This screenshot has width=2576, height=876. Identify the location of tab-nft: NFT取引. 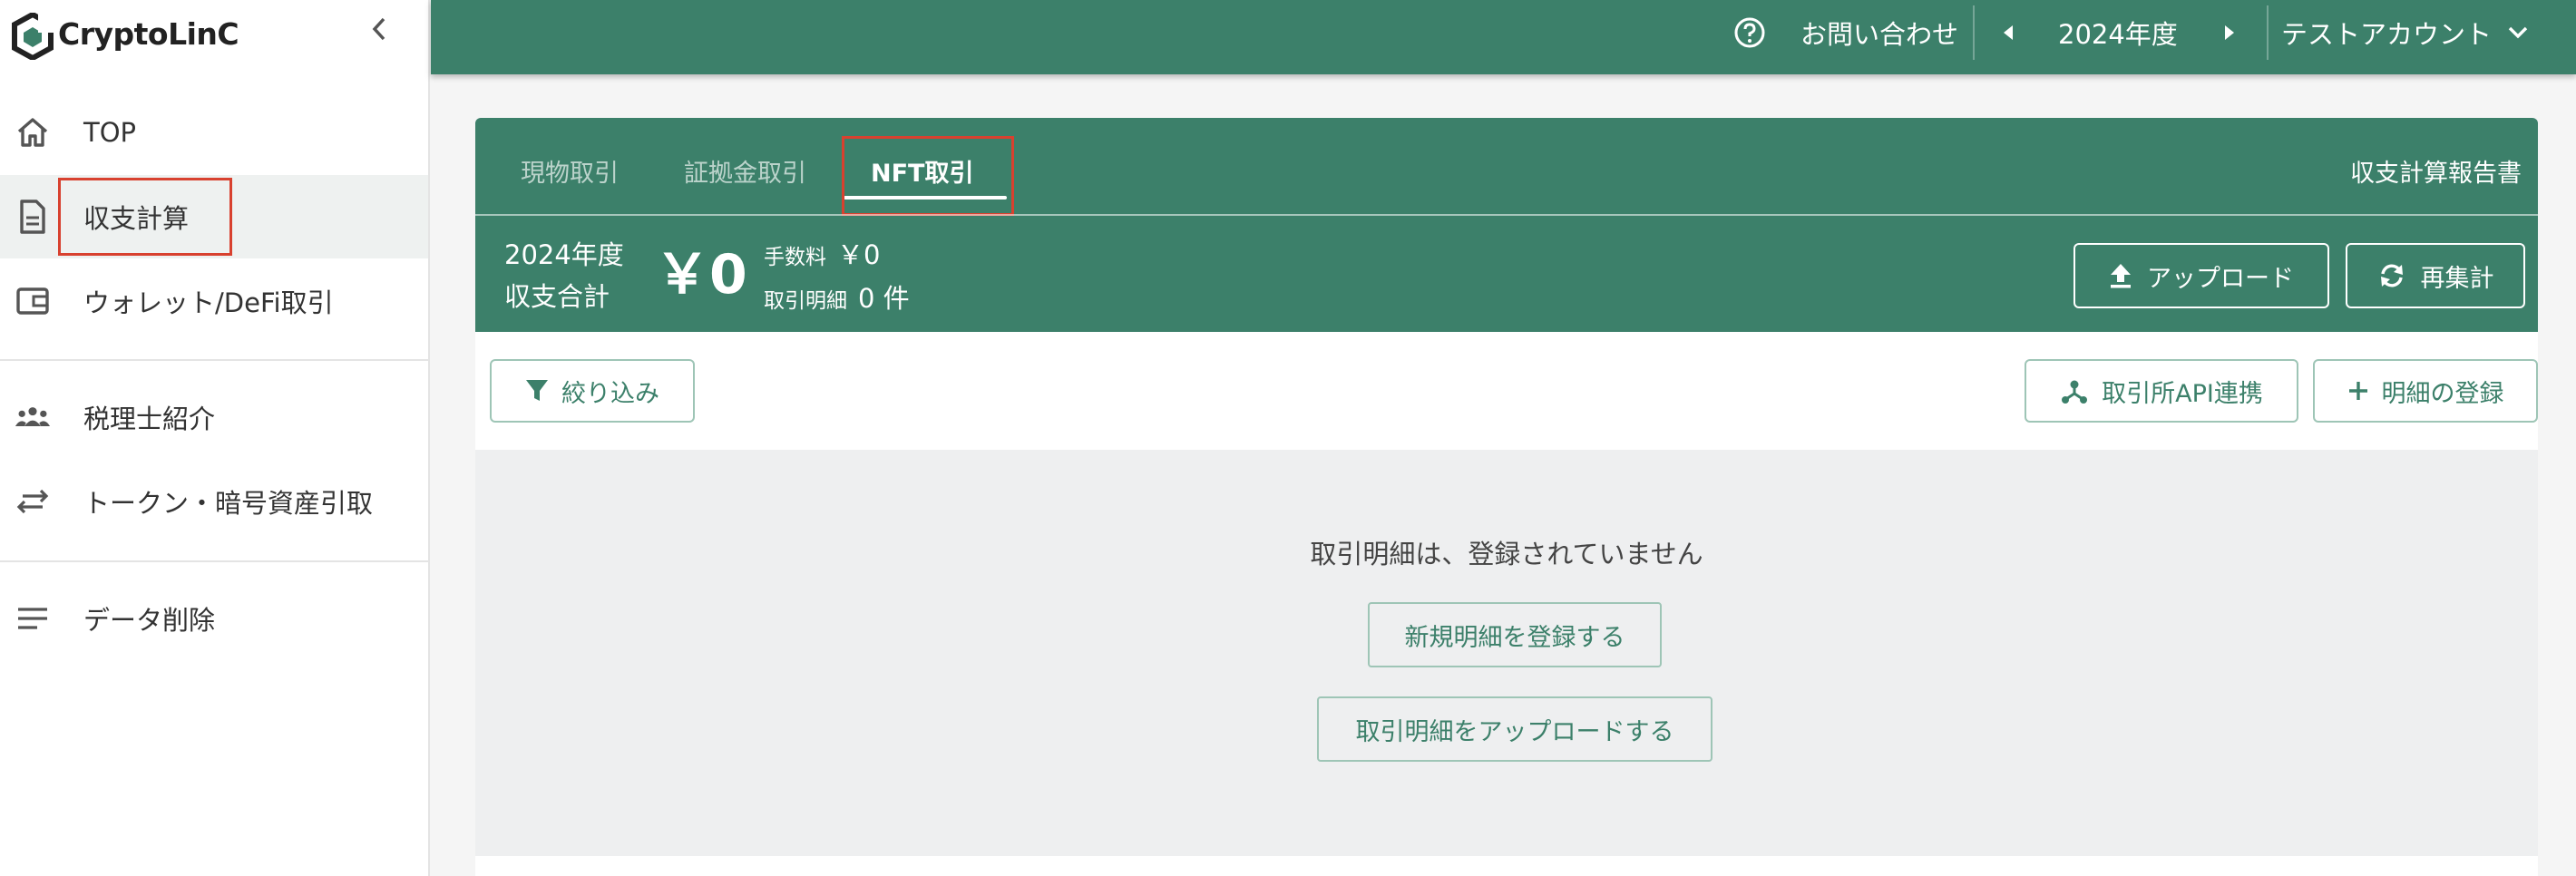
(922, 171).